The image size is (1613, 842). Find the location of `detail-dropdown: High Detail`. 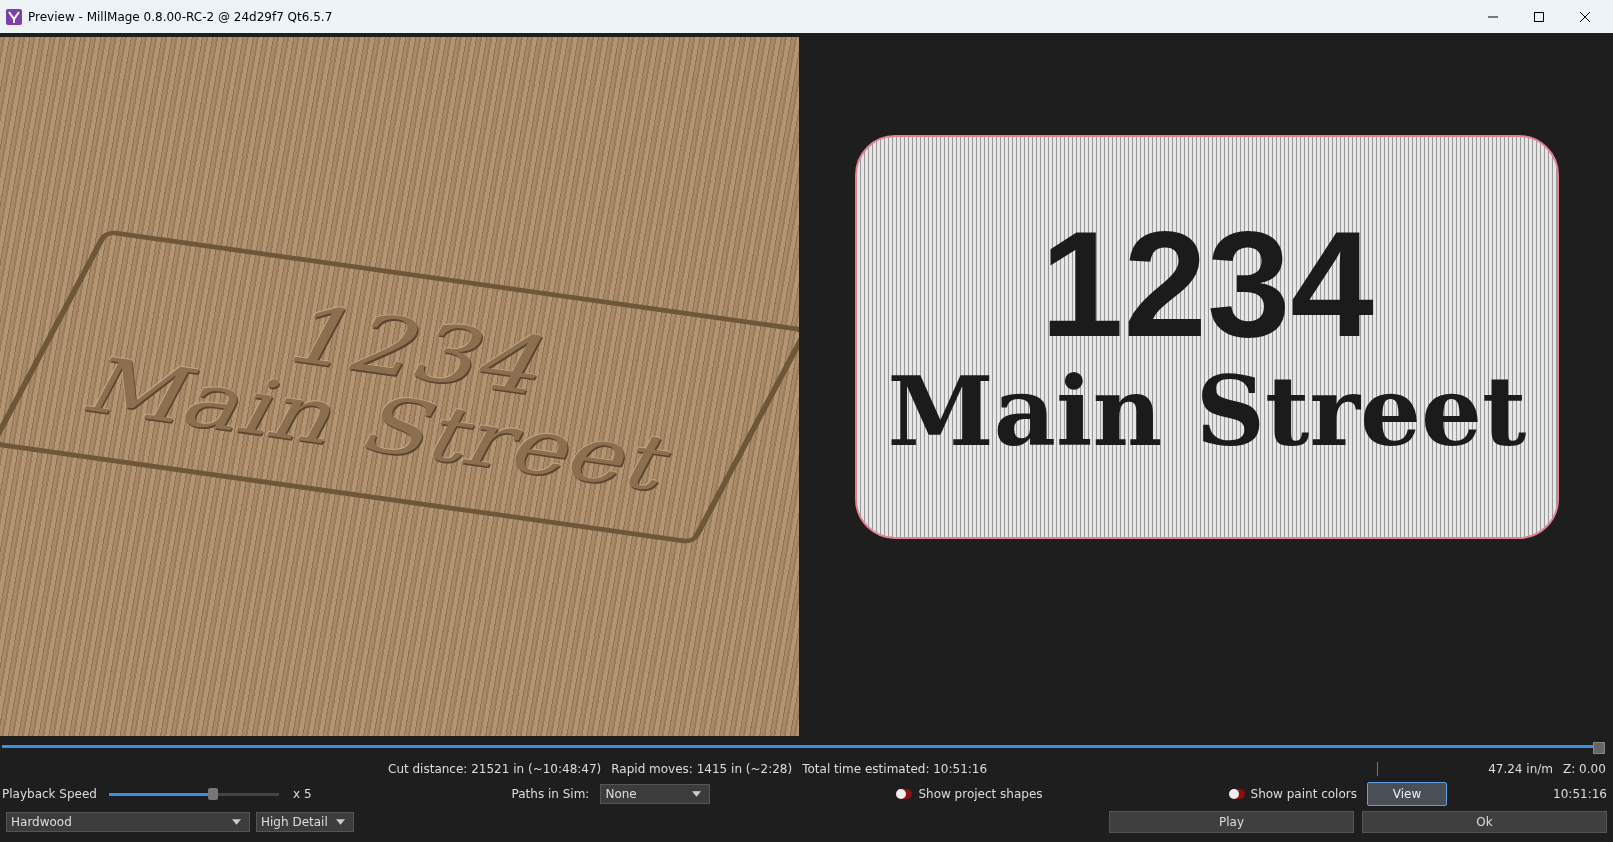

detail-dropdown: High Detail is located at coordinates (305, 822).